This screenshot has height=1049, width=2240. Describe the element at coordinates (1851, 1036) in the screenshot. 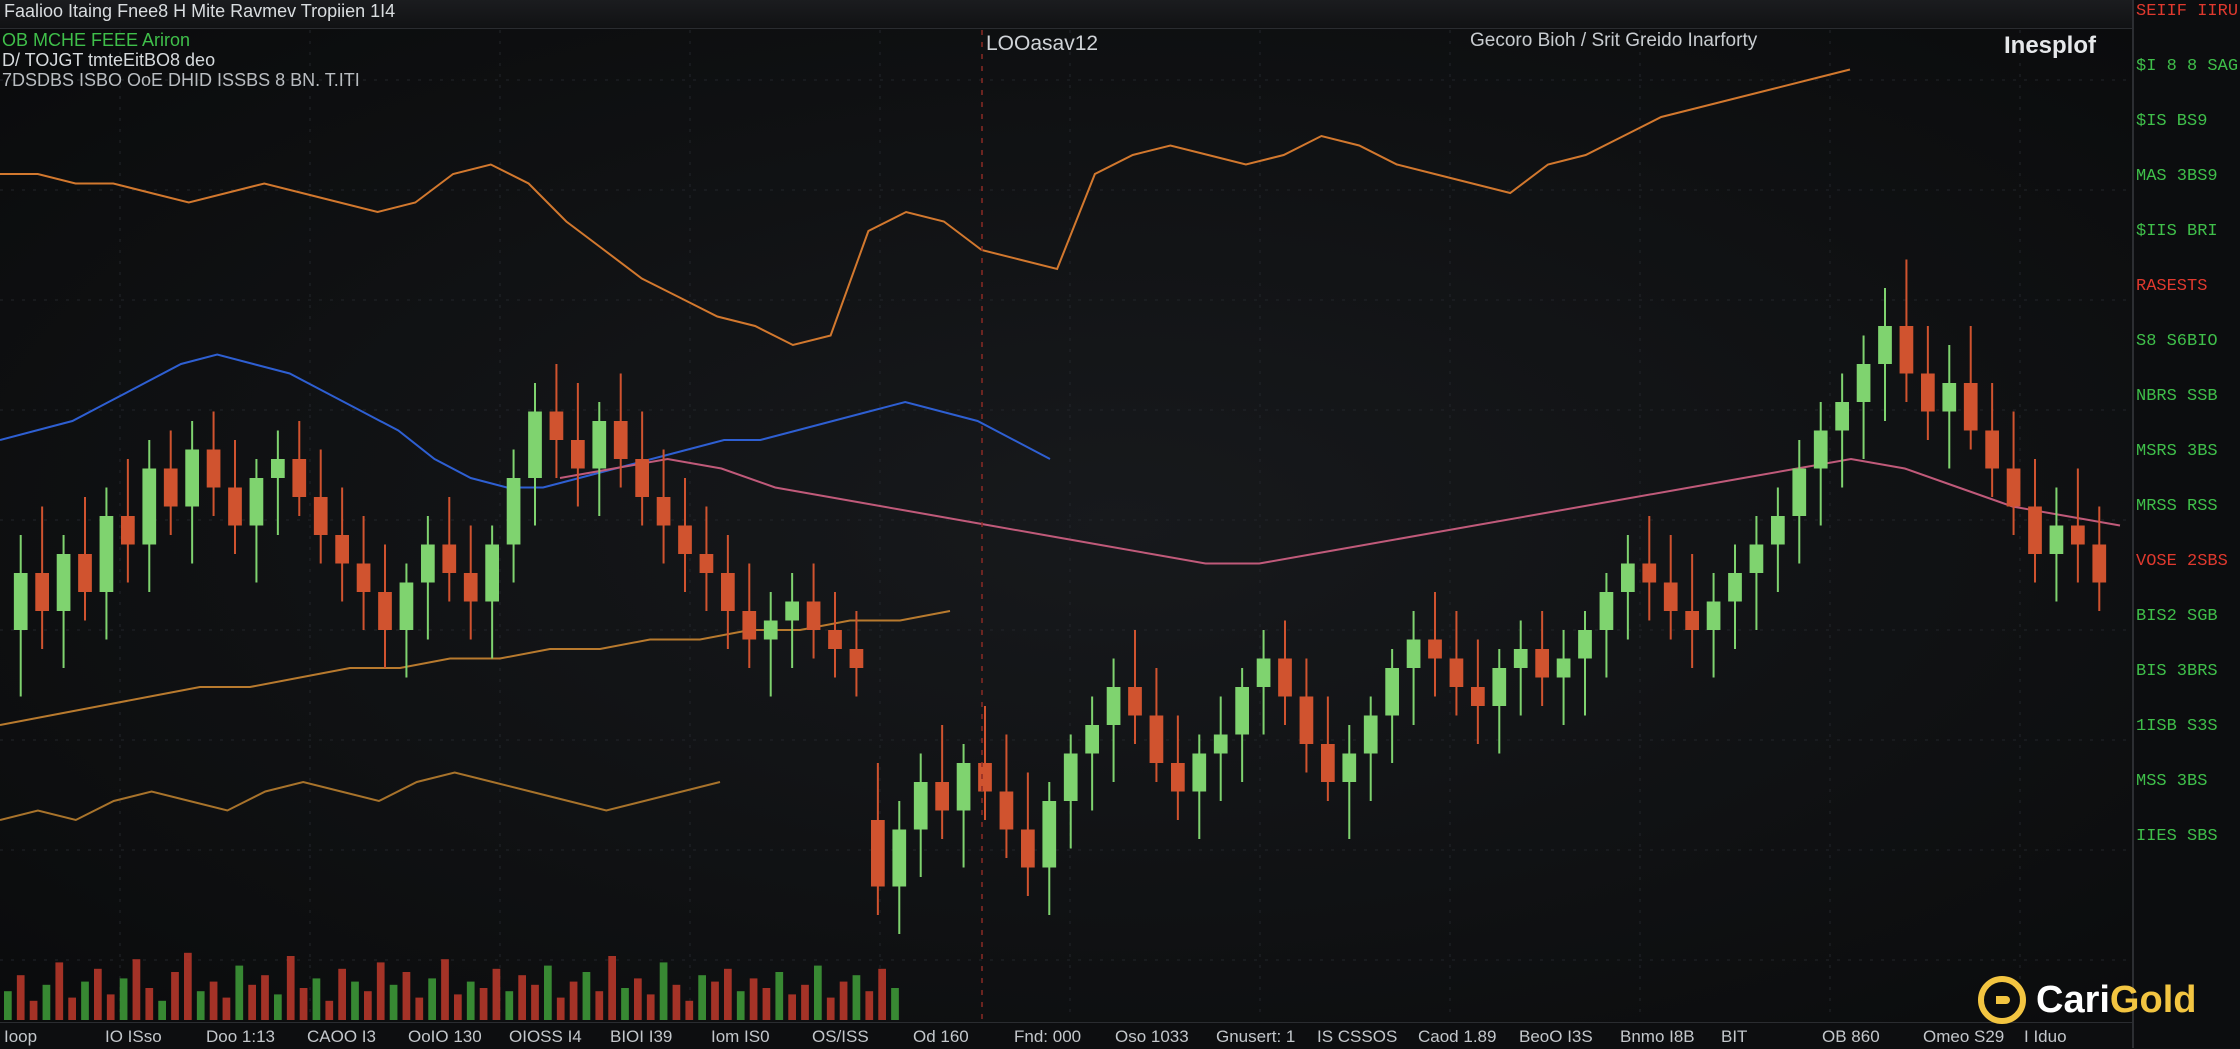

I see `time-tick-label: OB 860` at that location.